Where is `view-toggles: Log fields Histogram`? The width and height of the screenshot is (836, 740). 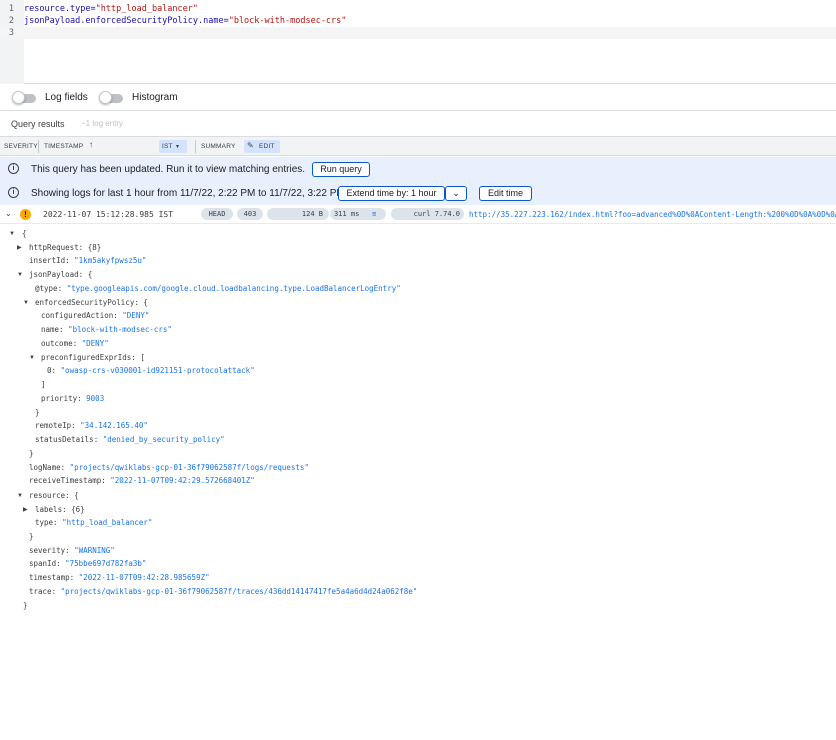 view-toggles: Log fields Histogram is located at coordinates (418, 97).